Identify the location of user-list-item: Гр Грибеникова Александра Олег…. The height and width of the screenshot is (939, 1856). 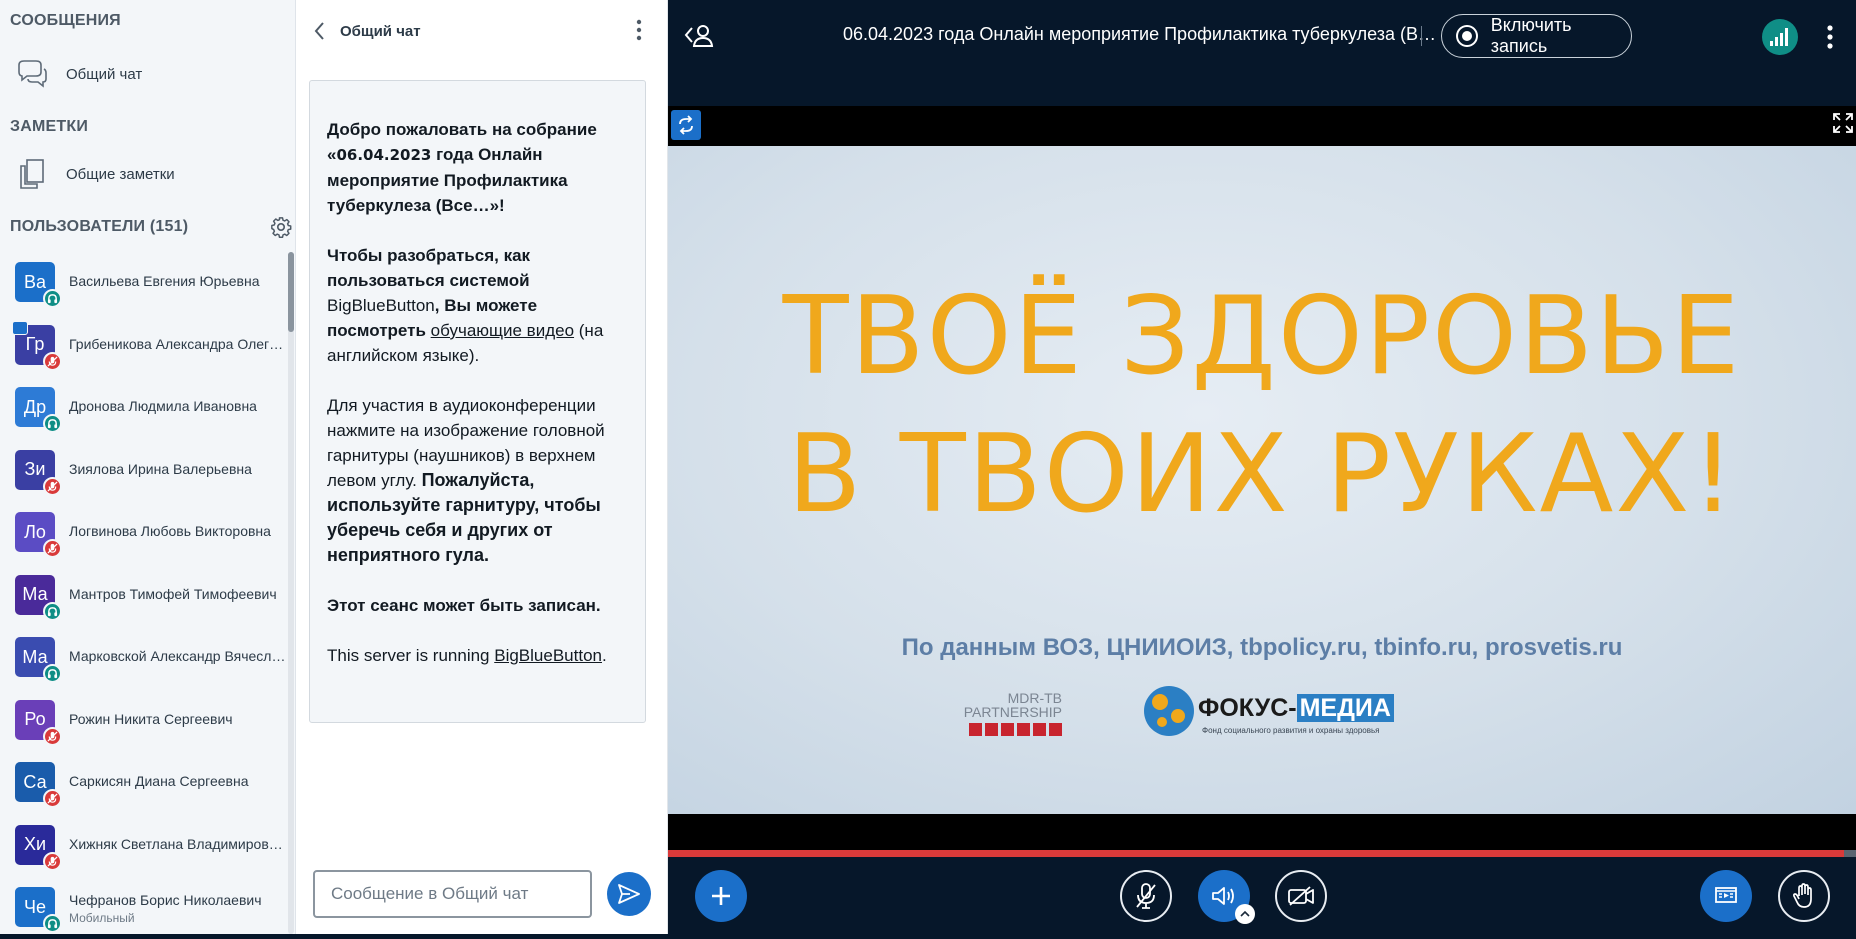
(148, 350).